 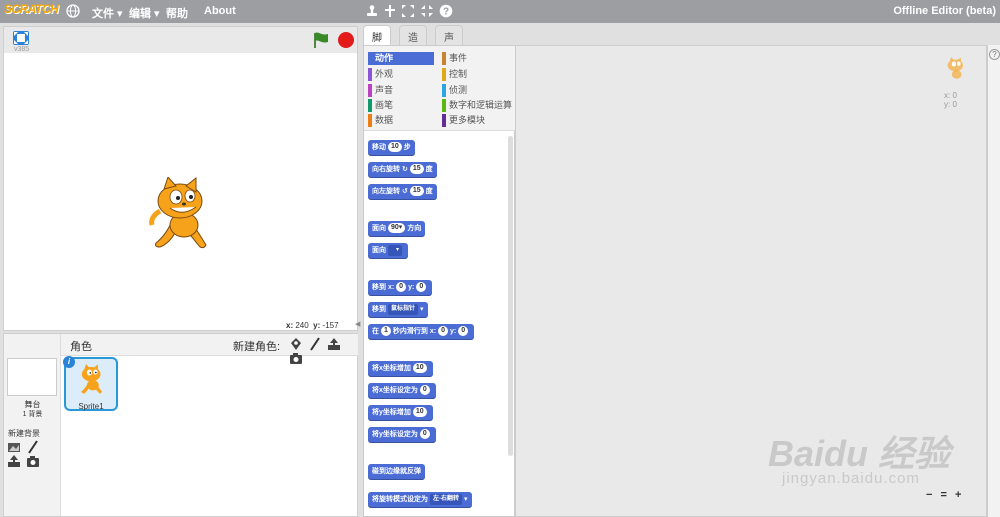 I want to click on block-glide: 在 1 秒内滑行到 x: 0 y: 0, so click(x=421, y=332).